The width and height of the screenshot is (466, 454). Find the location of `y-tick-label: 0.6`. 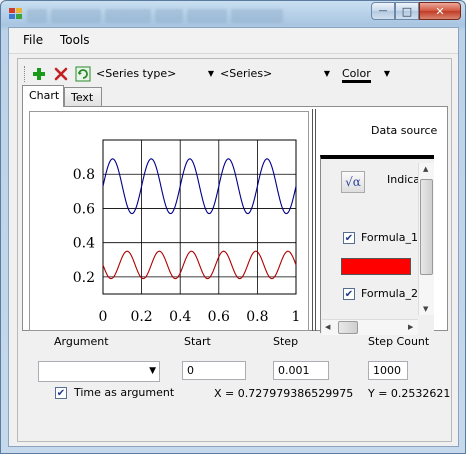

y-tick-label: 0.6 is located at coordinates (84, 209).